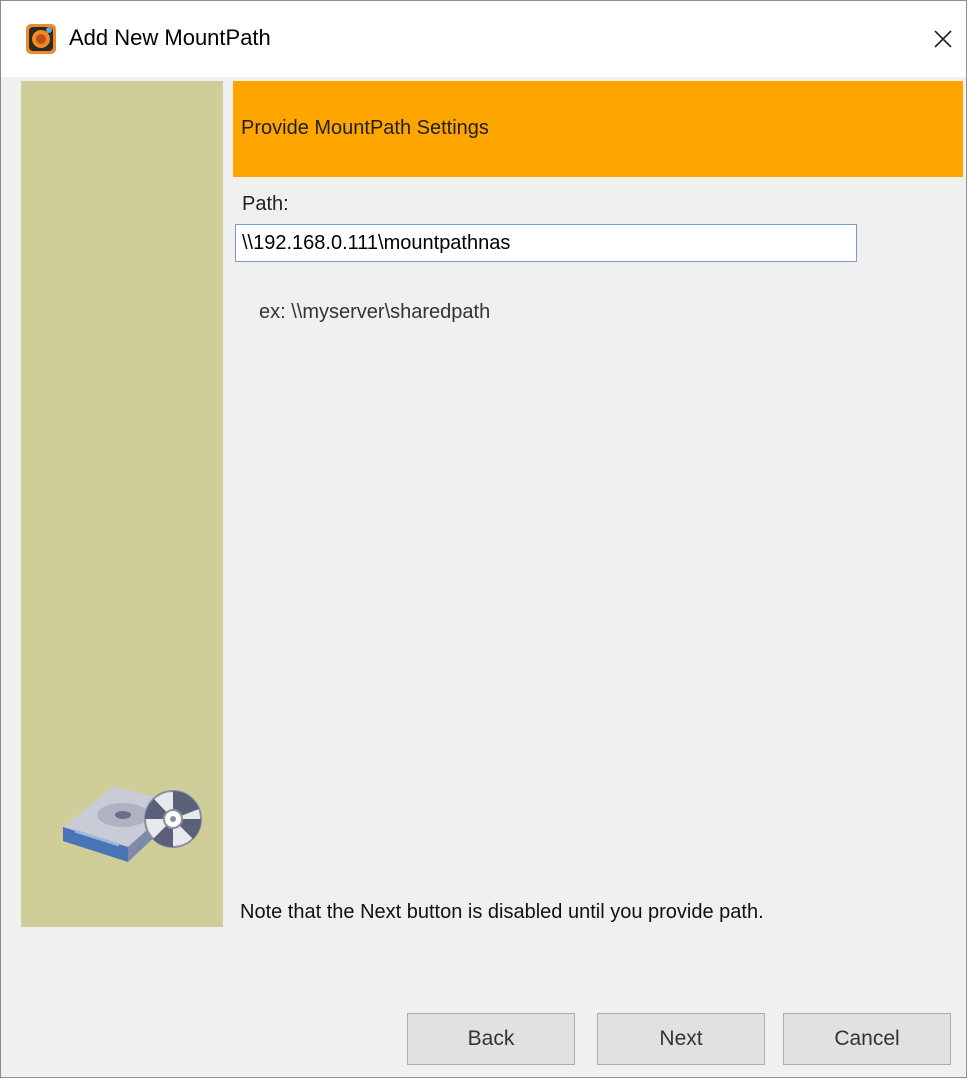 Image resolution: width=967 pixels, height=1078 pixels. I want to click on cancel-button: Cancel, so click(867, 1039).